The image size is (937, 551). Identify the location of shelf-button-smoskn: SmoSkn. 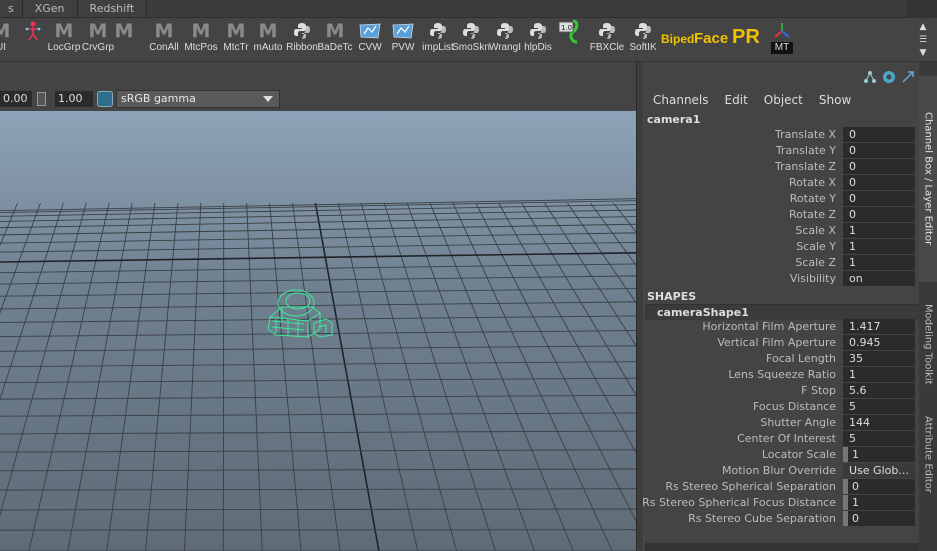
(471, 40).